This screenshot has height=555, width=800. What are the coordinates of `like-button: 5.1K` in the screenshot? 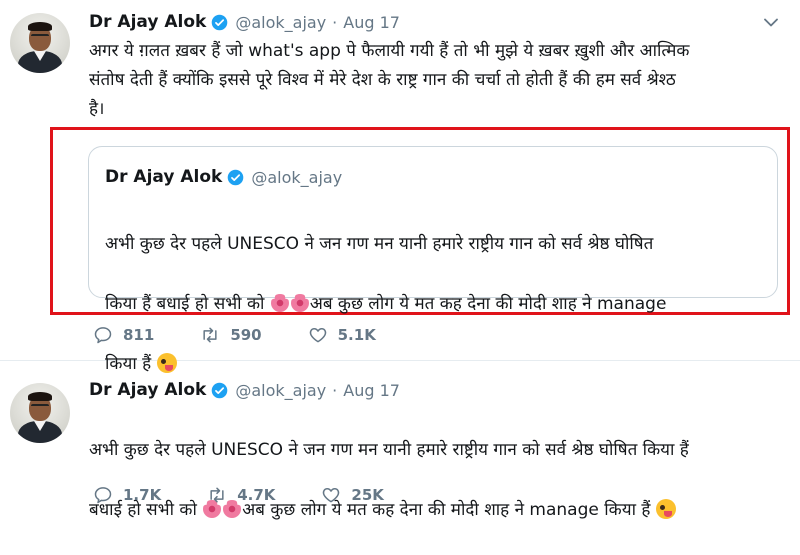 It's located at (342, 335).